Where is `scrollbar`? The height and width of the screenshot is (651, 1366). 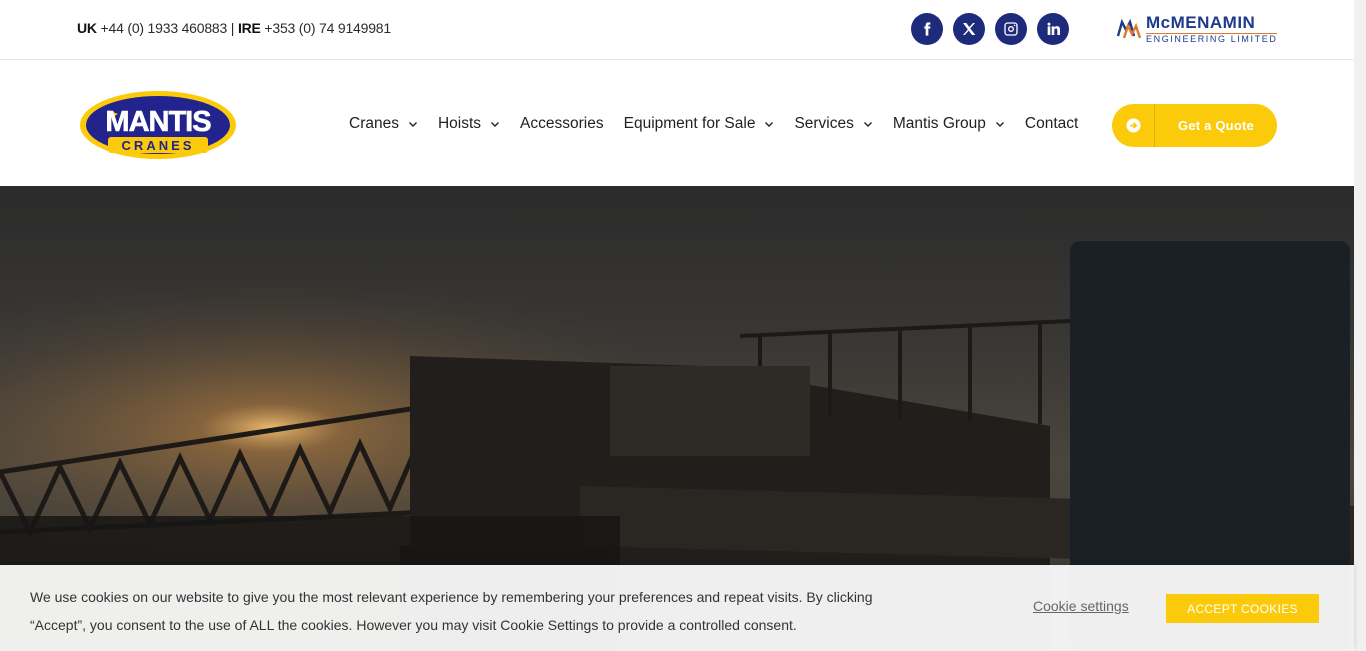 scrollbar is located at coordinates (1360, 325).